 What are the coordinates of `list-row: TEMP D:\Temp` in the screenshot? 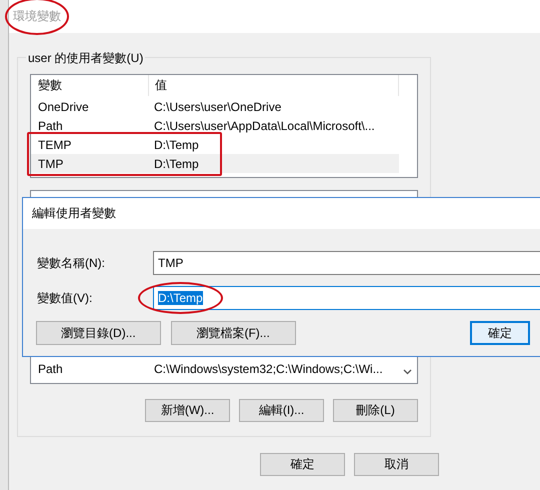 It's located at (224, 144).